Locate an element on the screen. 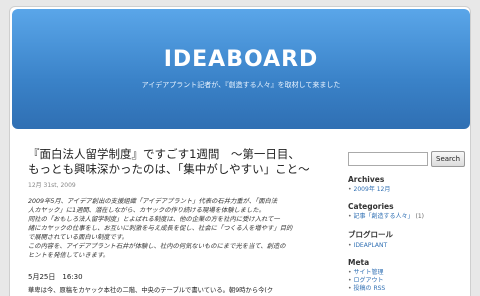 The height and width of the screenshot is (296, 480). post-body-text: 華卑は今、原稿をカヤック本社の二階、中央のテーブルで書いている。朝9時から今(ク is located at coordinates (151, 290).